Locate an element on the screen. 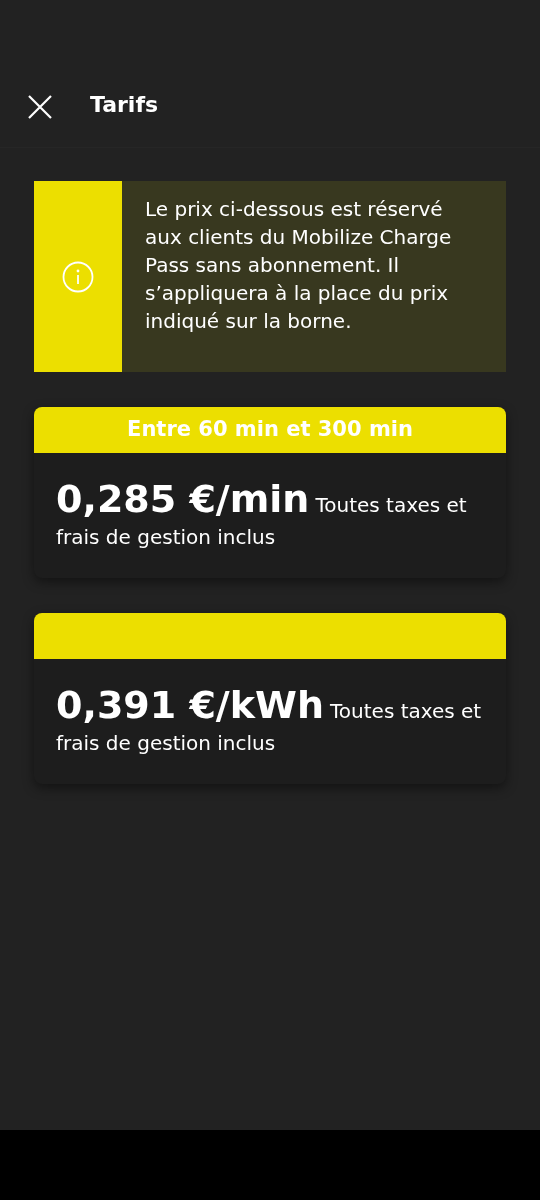 The width and height of the screenshot is (540, 1200). price-text: 0,285 €/min Toutes taxes et frais de gestion inclus is located at coordinates (261, 513).